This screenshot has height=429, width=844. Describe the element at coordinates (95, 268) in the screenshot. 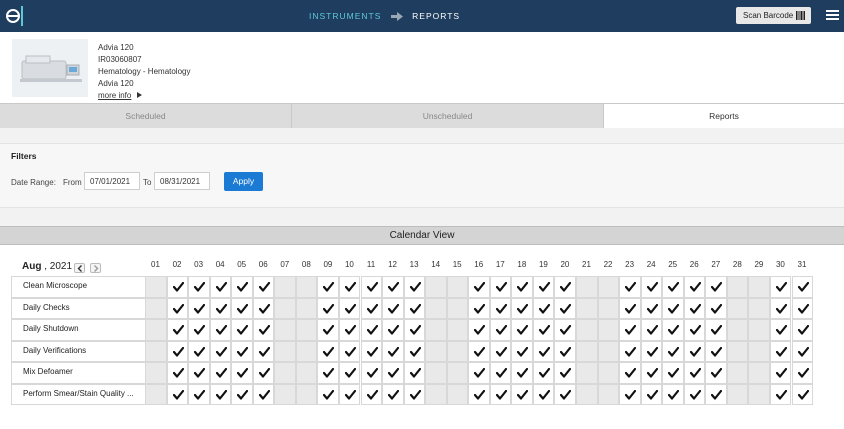

I see `next-month-button` at that location.